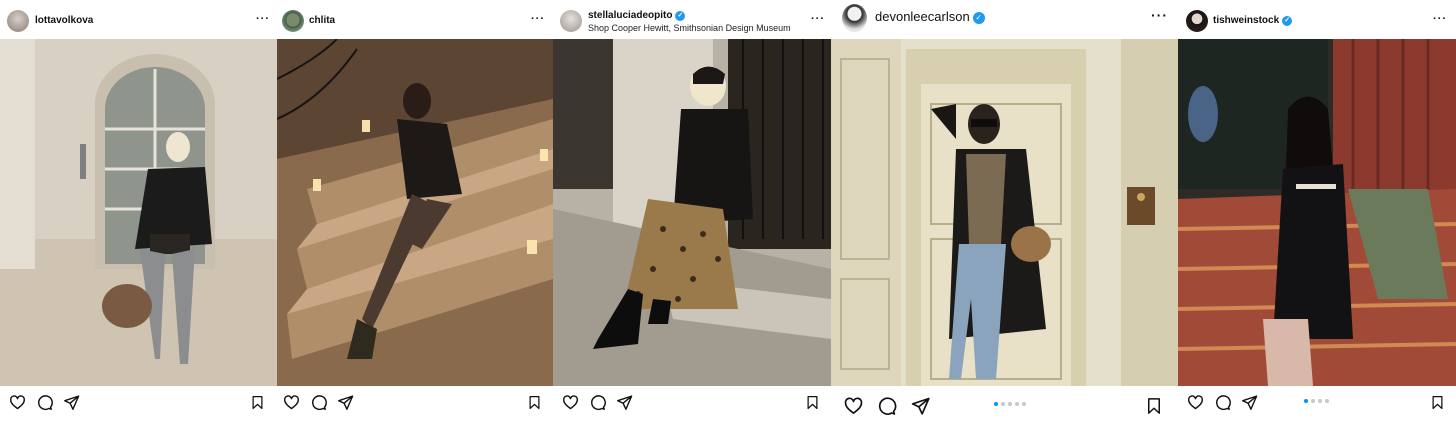  I want to click on username-text: devonleecarlson, so click(922, 16).